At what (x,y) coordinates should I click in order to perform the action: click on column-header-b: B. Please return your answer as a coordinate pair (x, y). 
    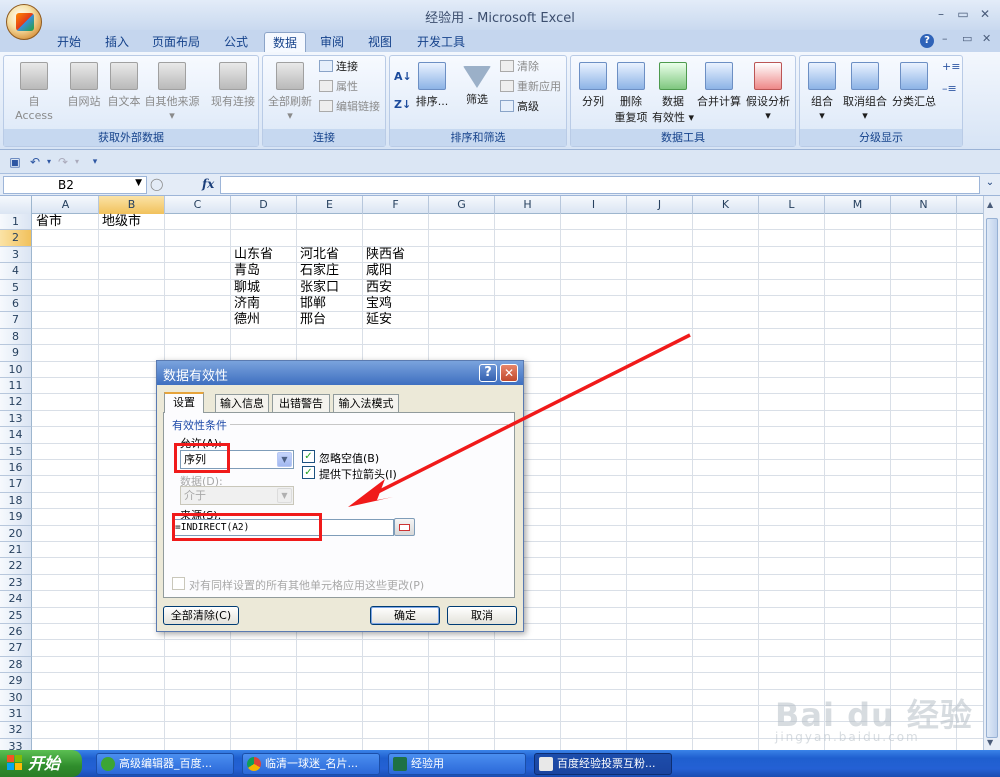
    Looking at the image, I should click on (132, 205).